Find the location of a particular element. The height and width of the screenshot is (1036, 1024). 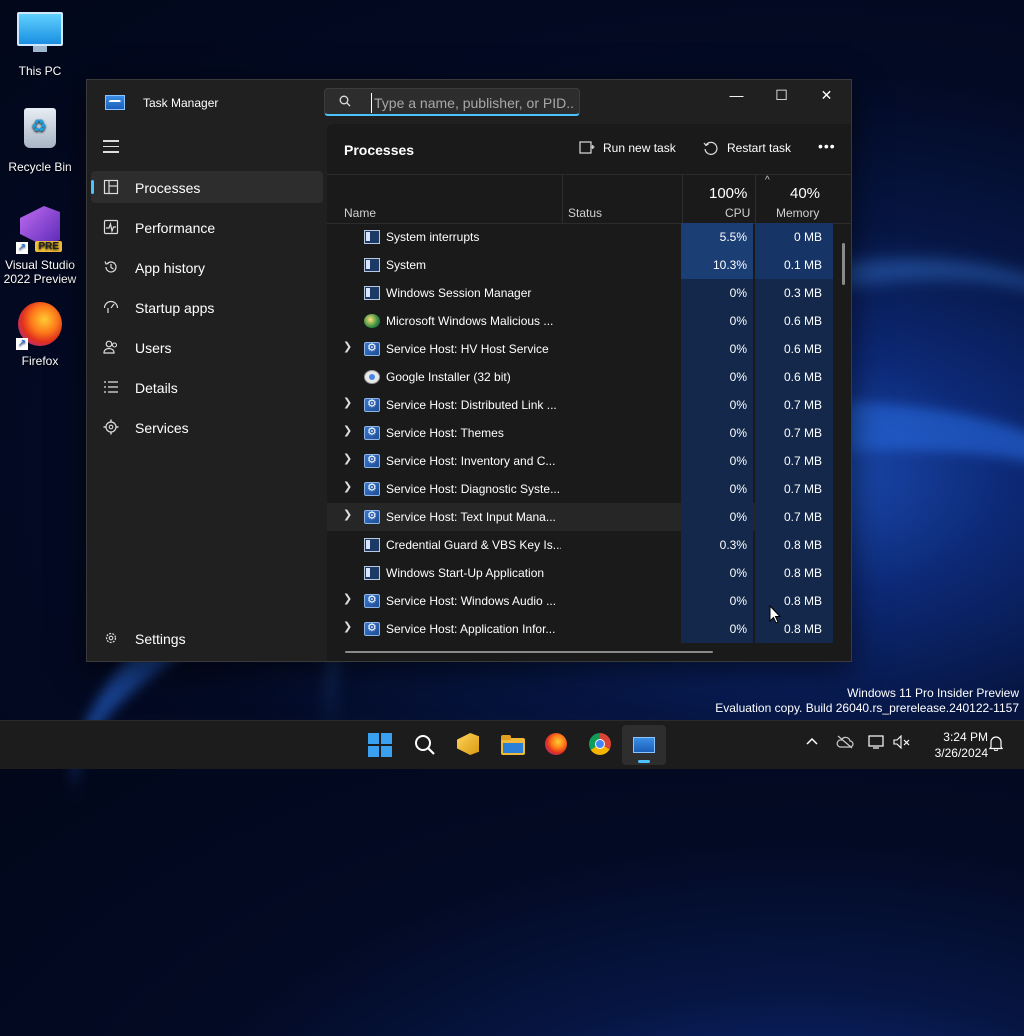

process-row: System interrupts 5.5% 0 MB is located at coordinates (580, 237).